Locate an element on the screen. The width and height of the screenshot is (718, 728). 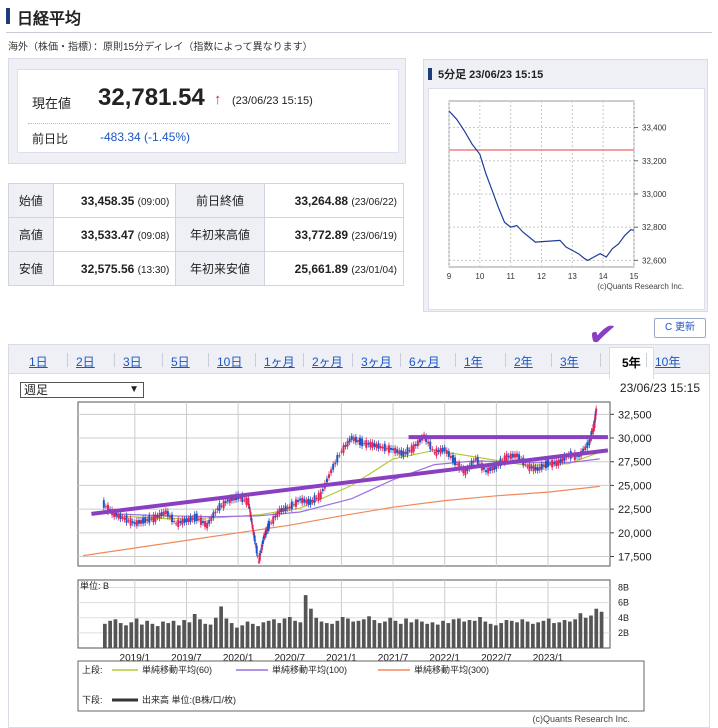
y-tick-label: 33,200 is located at coordinates (654, 161).